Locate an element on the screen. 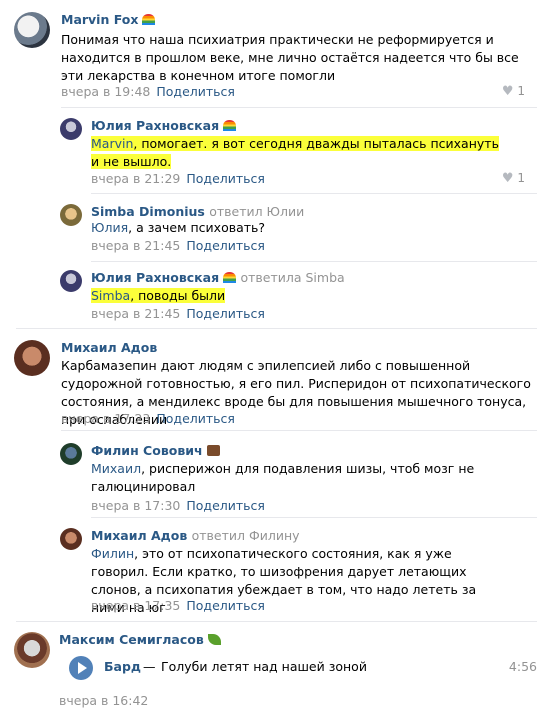 The image size is (553, 708). mention-link: Юлия is located at coordinates (109, 227).